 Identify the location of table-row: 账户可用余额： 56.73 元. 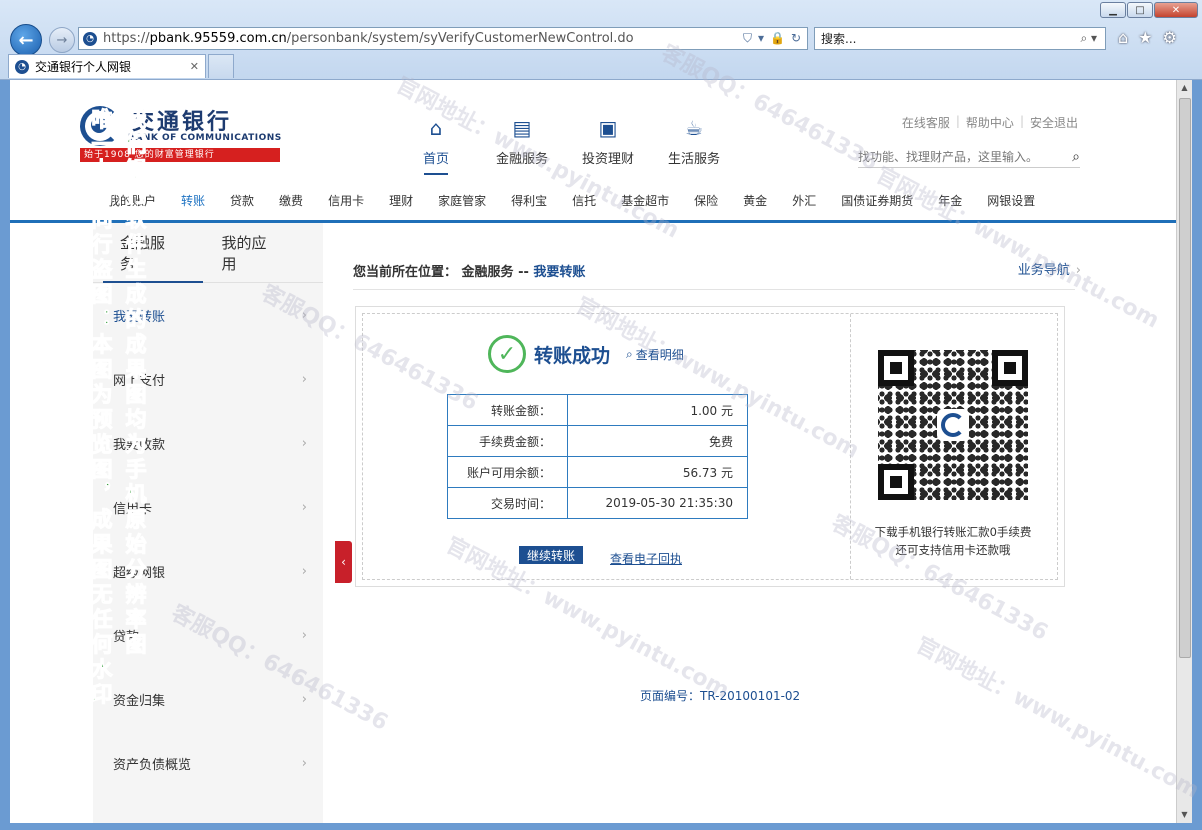
(597, 472).